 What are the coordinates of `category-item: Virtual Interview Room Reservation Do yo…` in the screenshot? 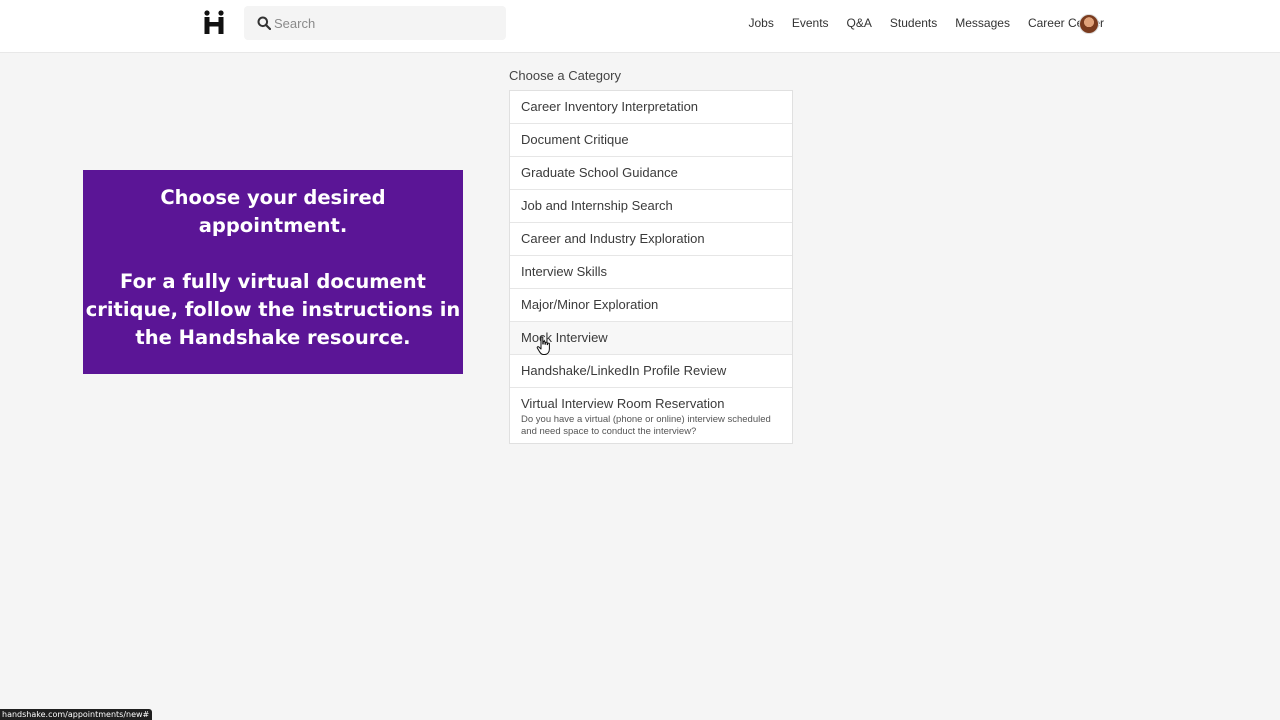 It's located at (651, 415).